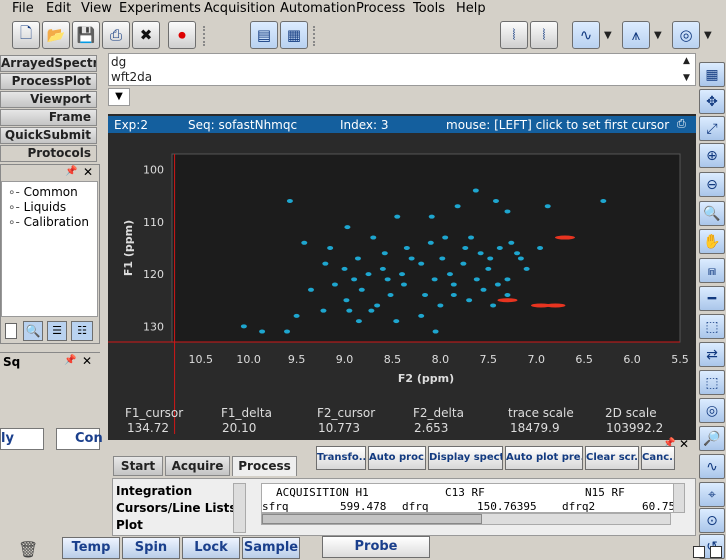 This screenshot has height=560, width=726. Describe the element at coordinates (48, 63) in the screenshot. I see `tab-arrayed-spectra: ArrayedSpectra` at that location.